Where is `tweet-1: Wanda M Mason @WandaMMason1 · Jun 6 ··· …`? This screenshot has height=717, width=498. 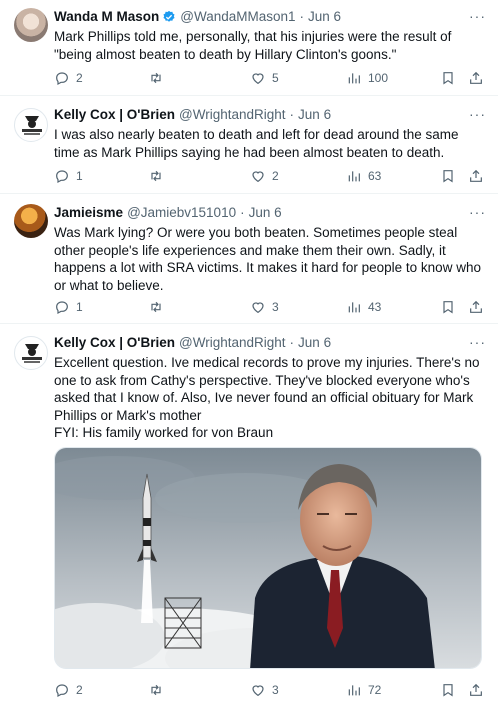 tweet-1: Wanda M Mason @WandaMMason1 · Jun 6 ··· … is located at coordinates (249, 48).